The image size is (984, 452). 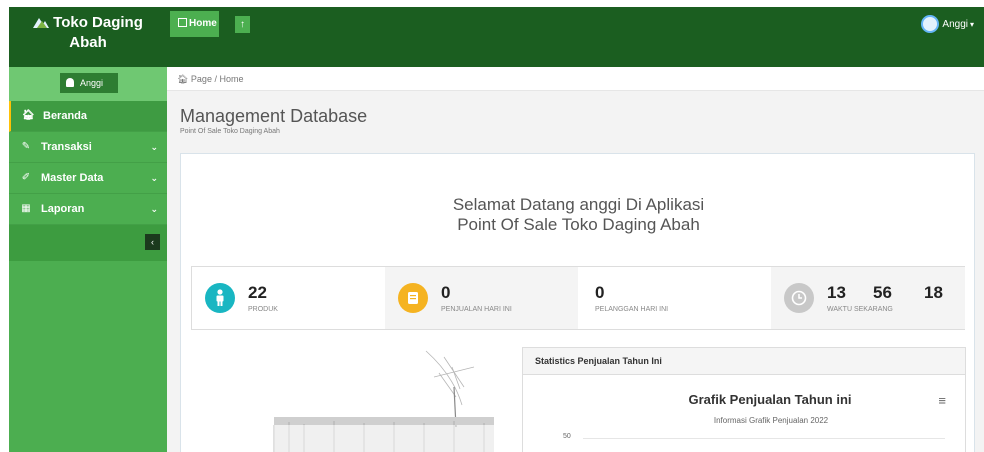 What do you see at coordinates (28, 115) in the screenshot?
I see `home-icon: 🏠︎` at bounding box center [28, 115].